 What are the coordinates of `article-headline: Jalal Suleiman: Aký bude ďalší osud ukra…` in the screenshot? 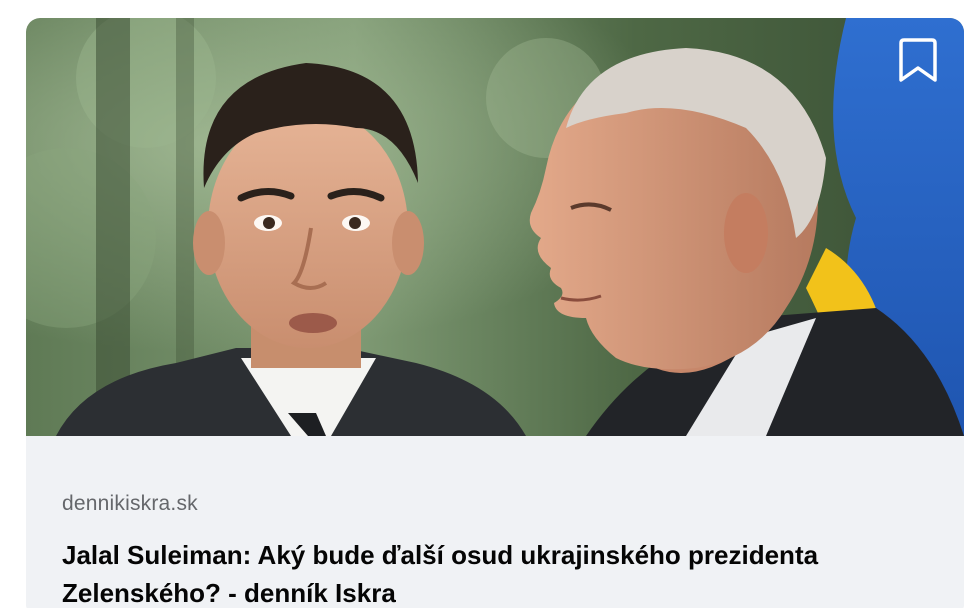 It's located at (502, 572).